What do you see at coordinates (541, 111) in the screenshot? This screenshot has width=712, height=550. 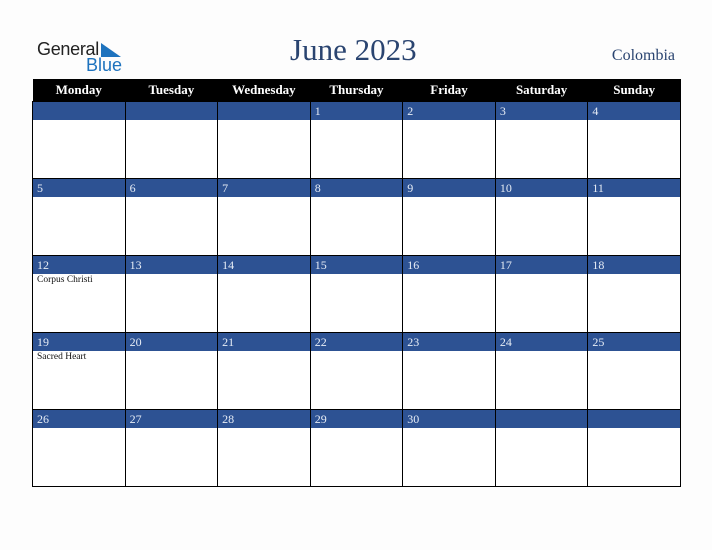 I see `day-number: 3` at bounding box center [541, 111].